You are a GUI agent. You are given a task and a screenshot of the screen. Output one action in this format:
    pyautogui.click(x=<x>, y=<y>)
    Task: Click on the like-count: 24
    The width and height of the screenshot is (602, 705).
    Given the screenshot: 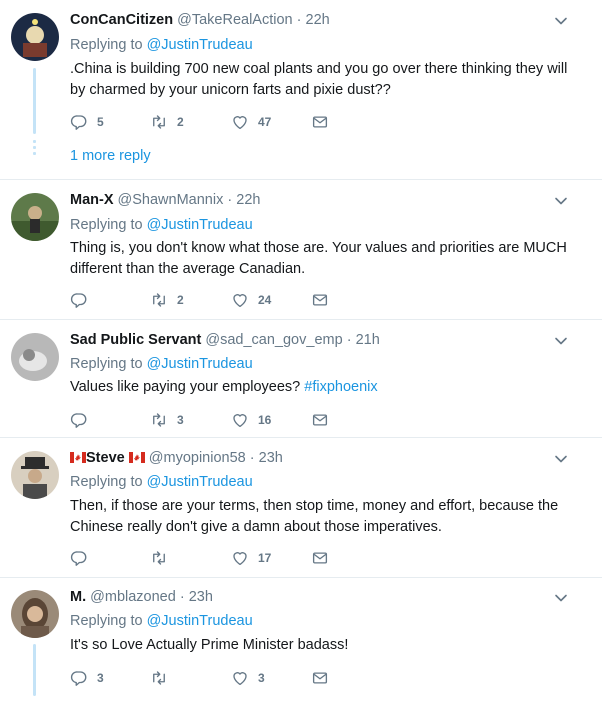 What is the action you would take?
    pyautogui.click(x=265, y=300)
    